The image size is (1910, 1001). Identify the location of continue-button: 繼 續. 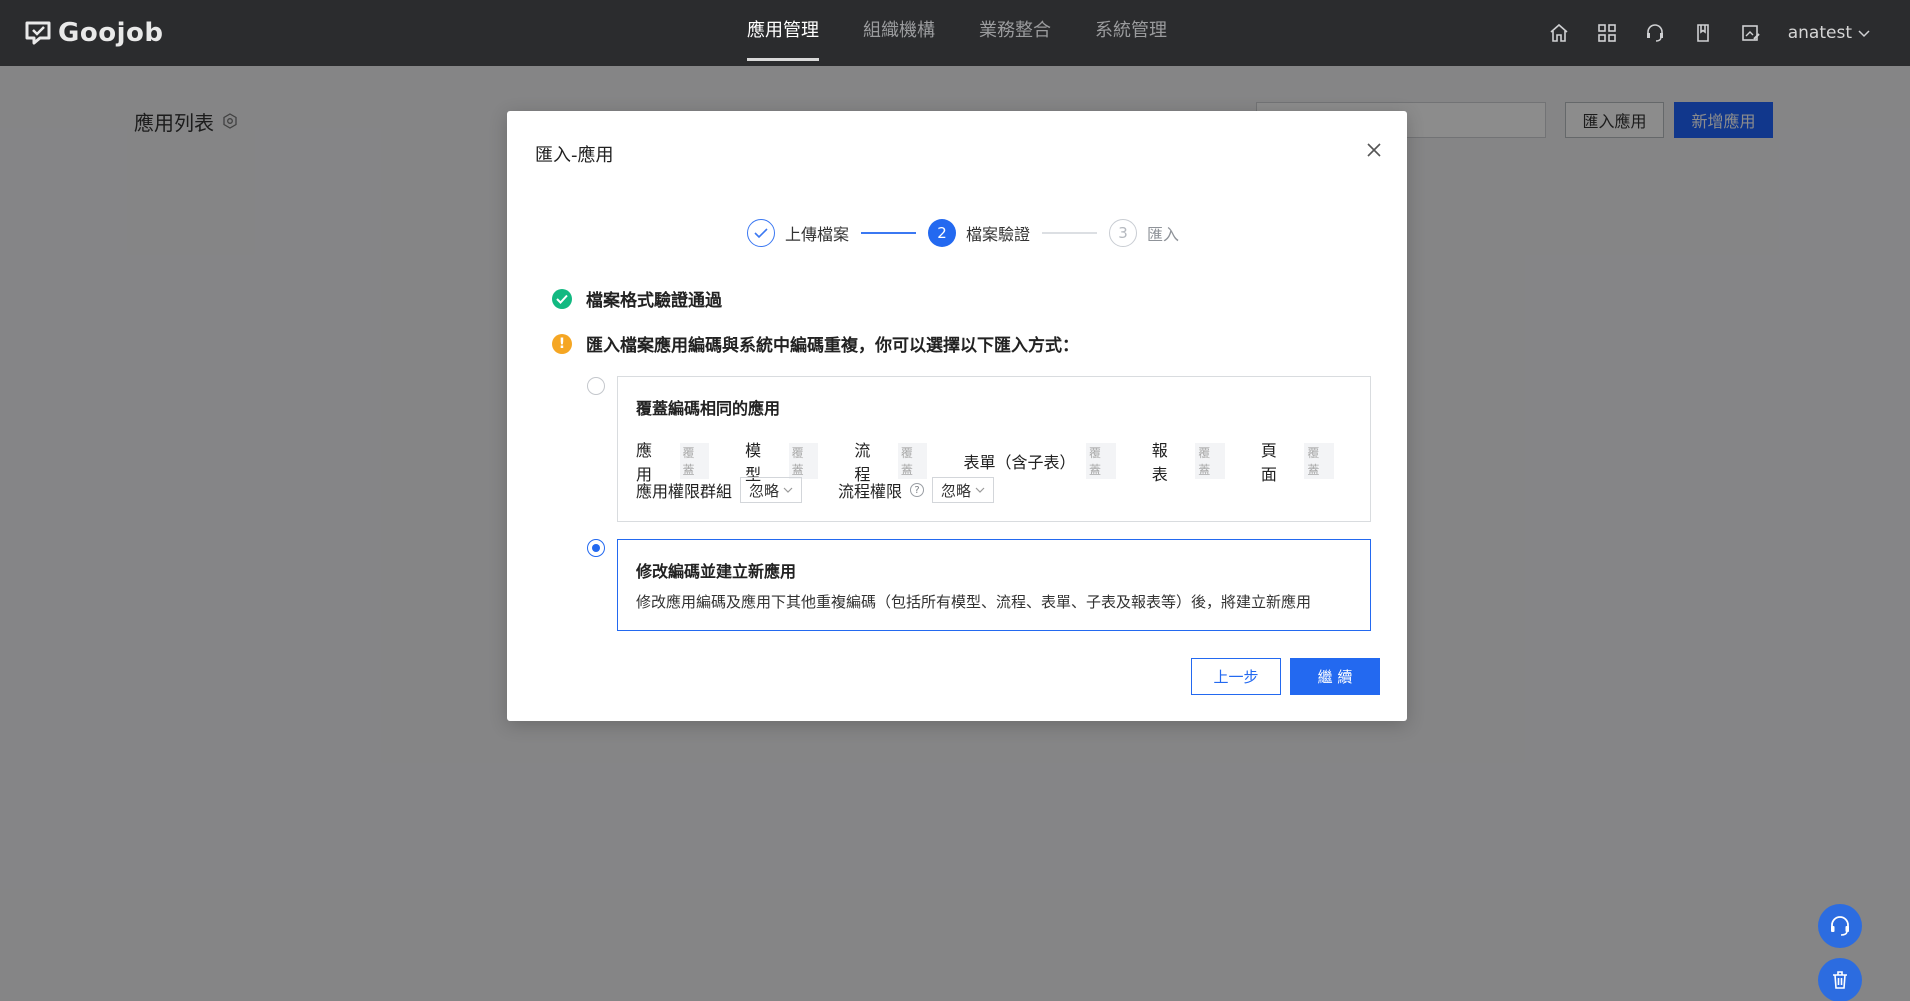
(1335, 676).